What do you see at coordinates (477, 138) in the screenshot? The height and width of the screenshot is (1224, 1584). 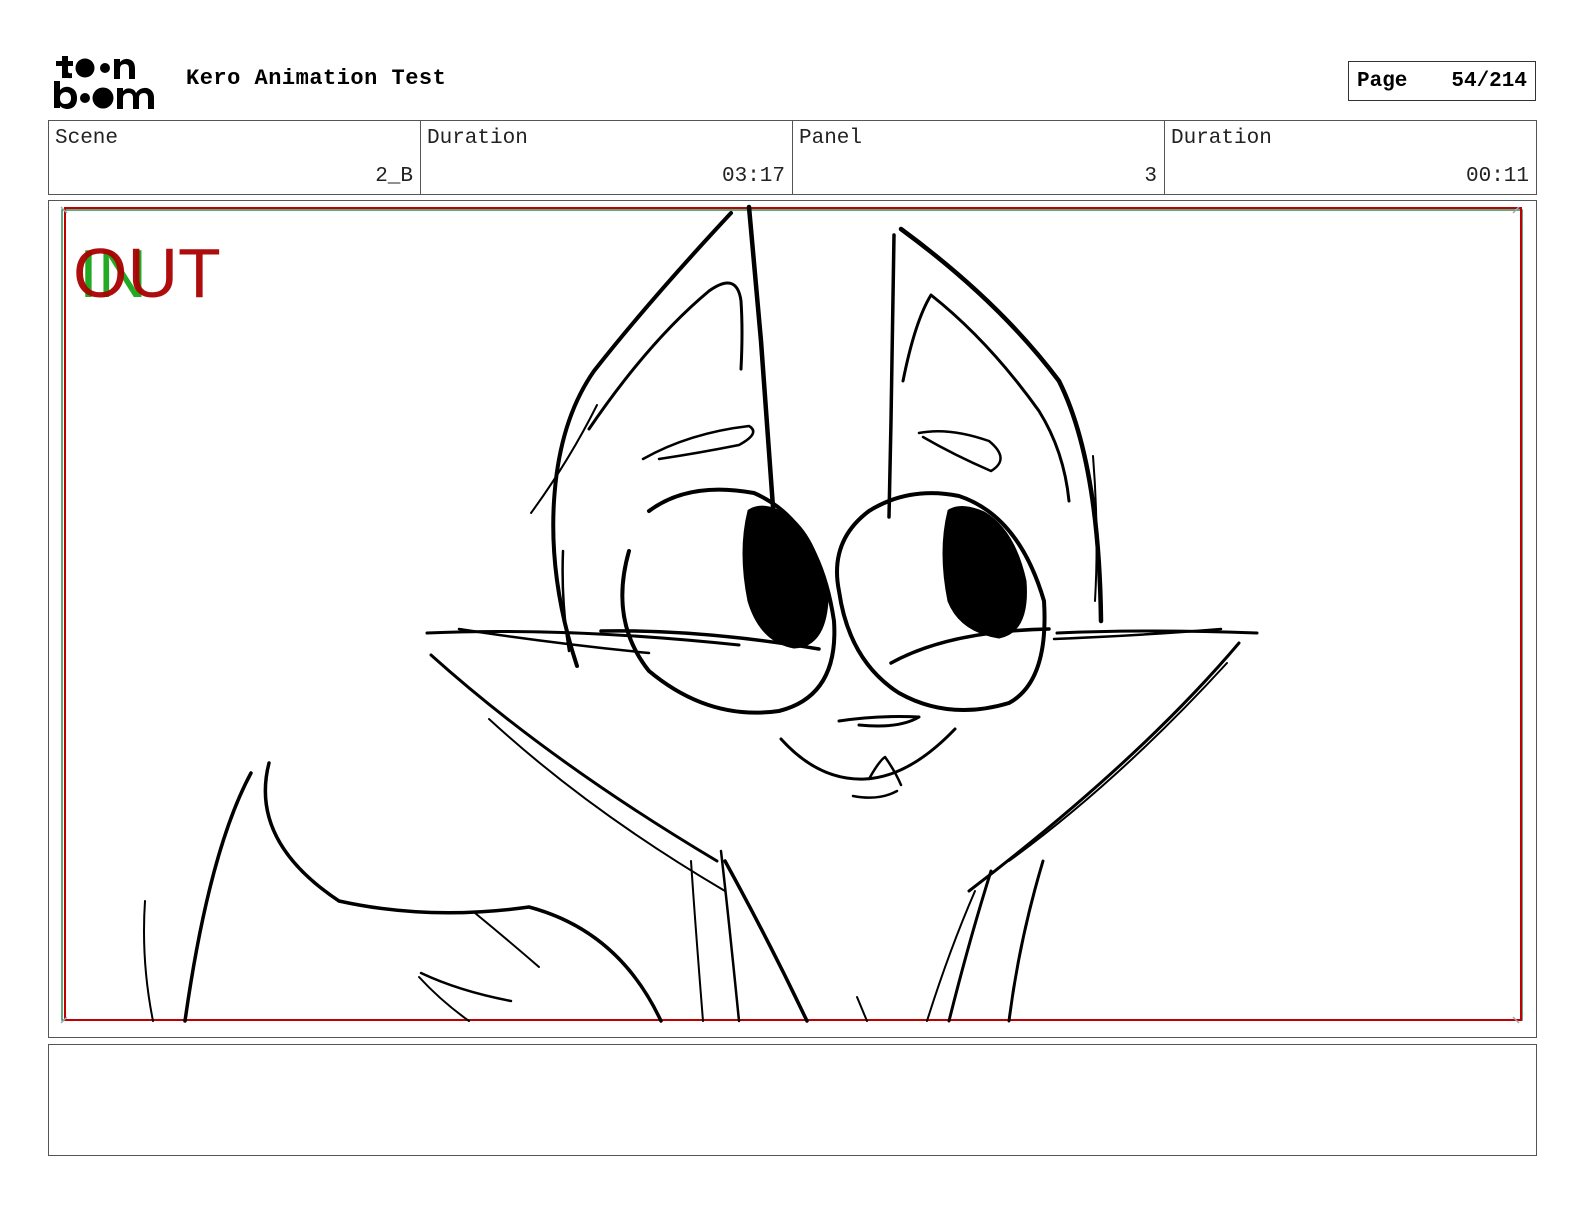 I see `scene-duration-label: Duration` at bounding box center [477, 138].